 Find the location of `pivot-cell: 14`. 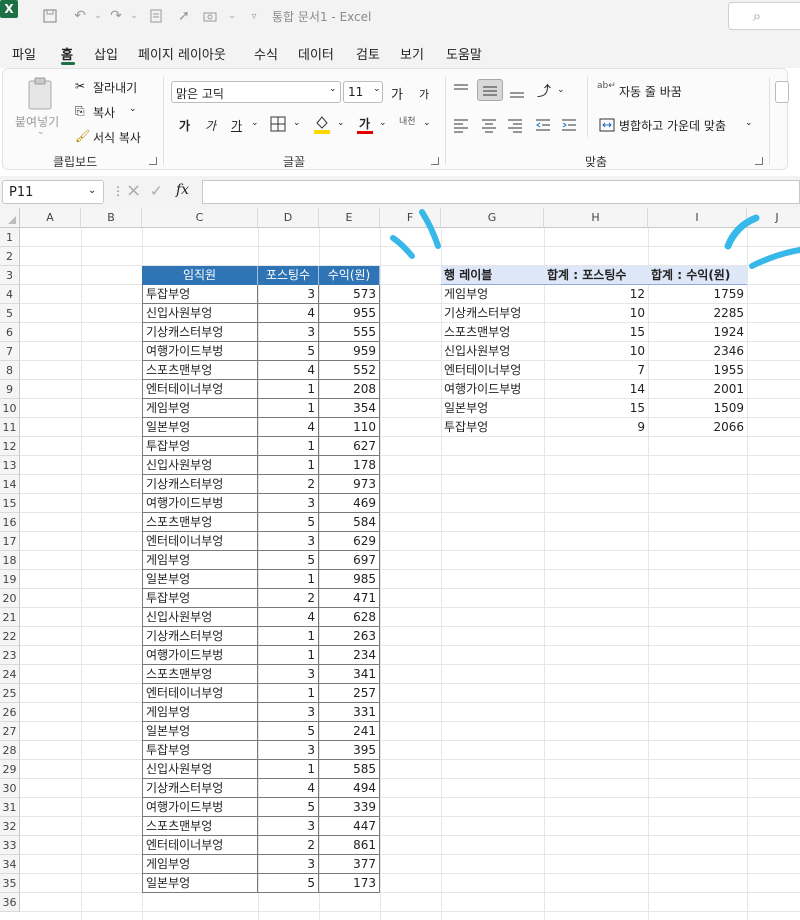

pivot-cell: 14 is located at coordinates (596, 389).